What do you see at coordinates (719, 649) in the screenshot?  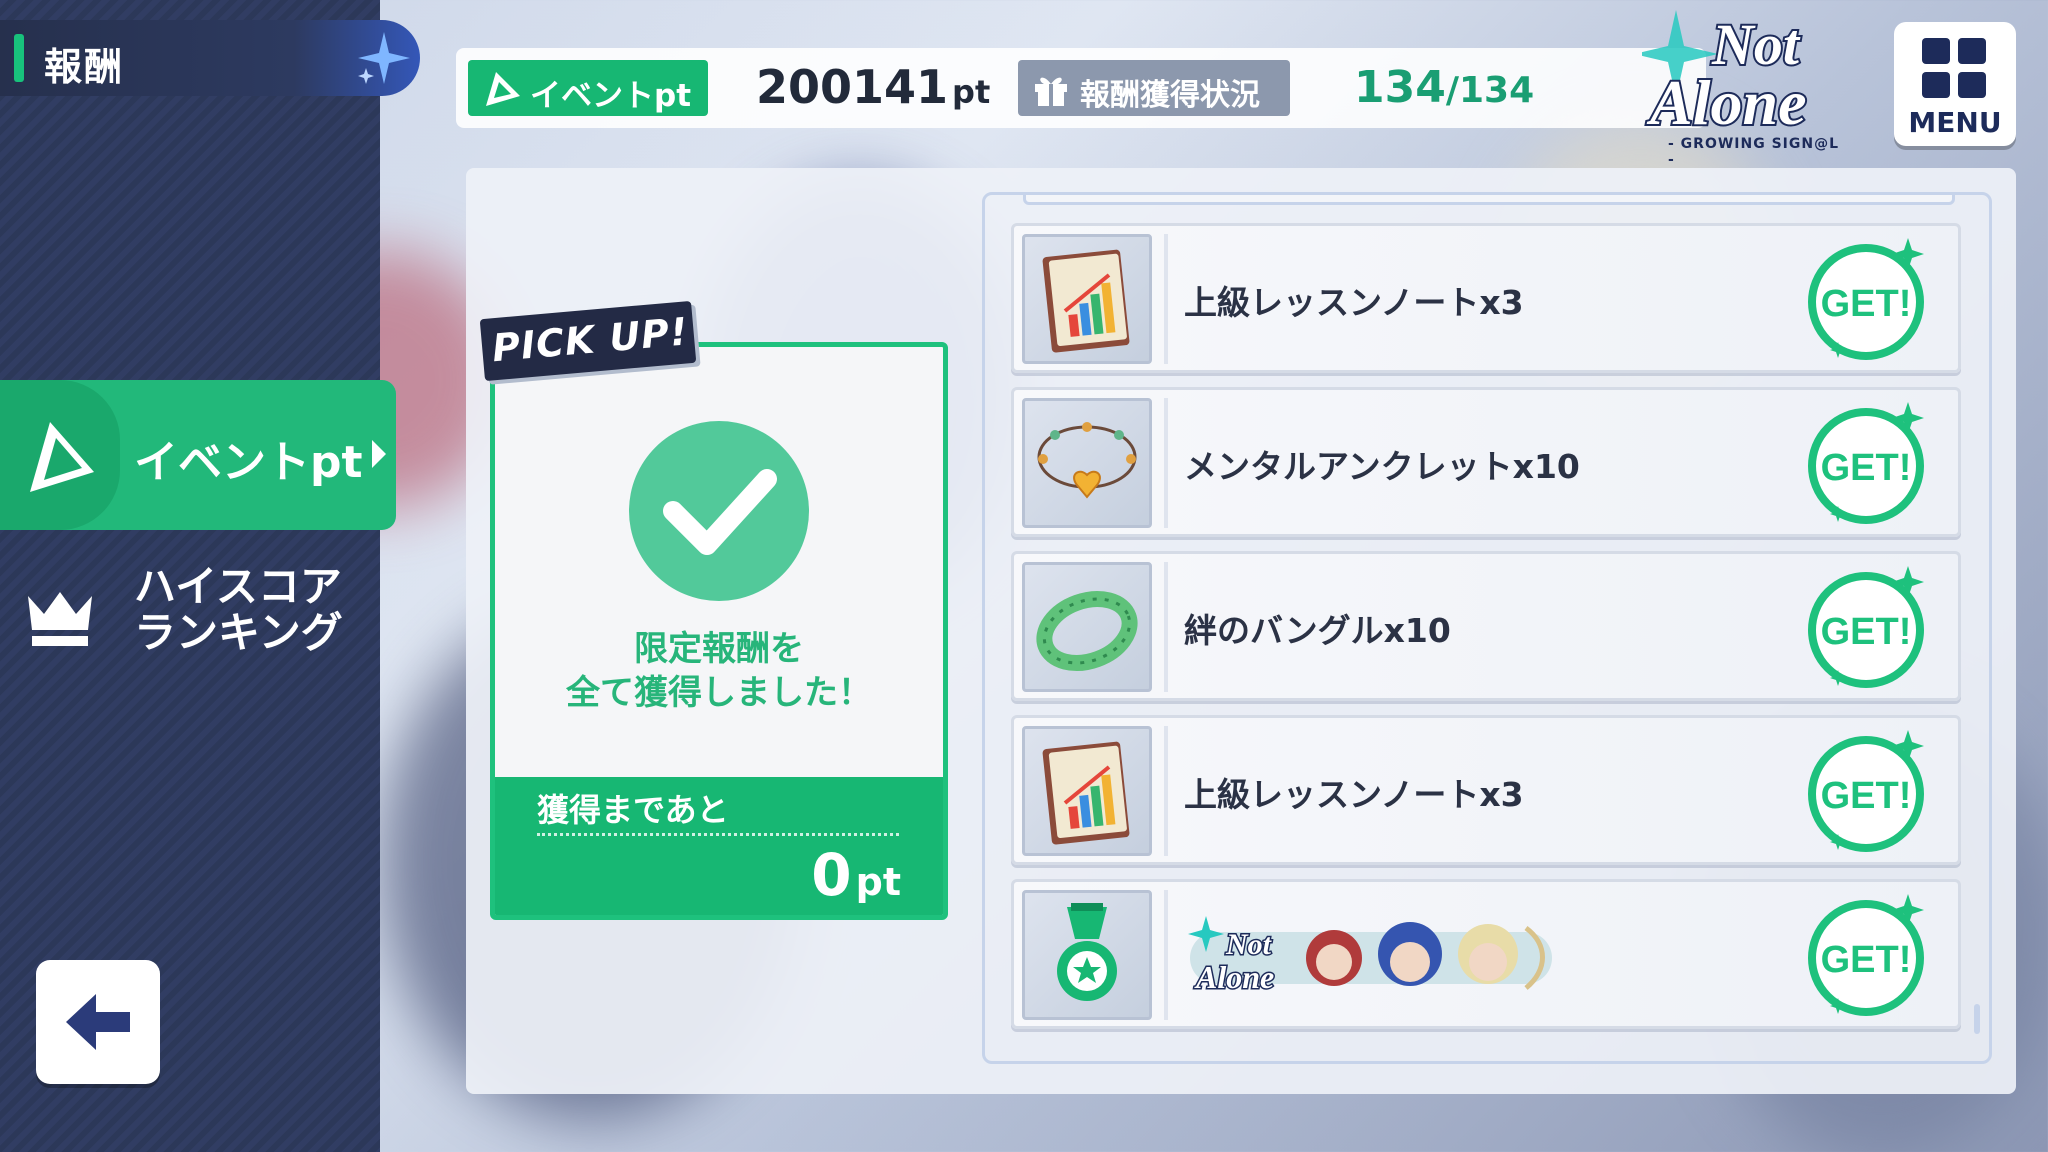 I see `pickup-message-line1: 限定報酬を` at bounding box center [719, 649].